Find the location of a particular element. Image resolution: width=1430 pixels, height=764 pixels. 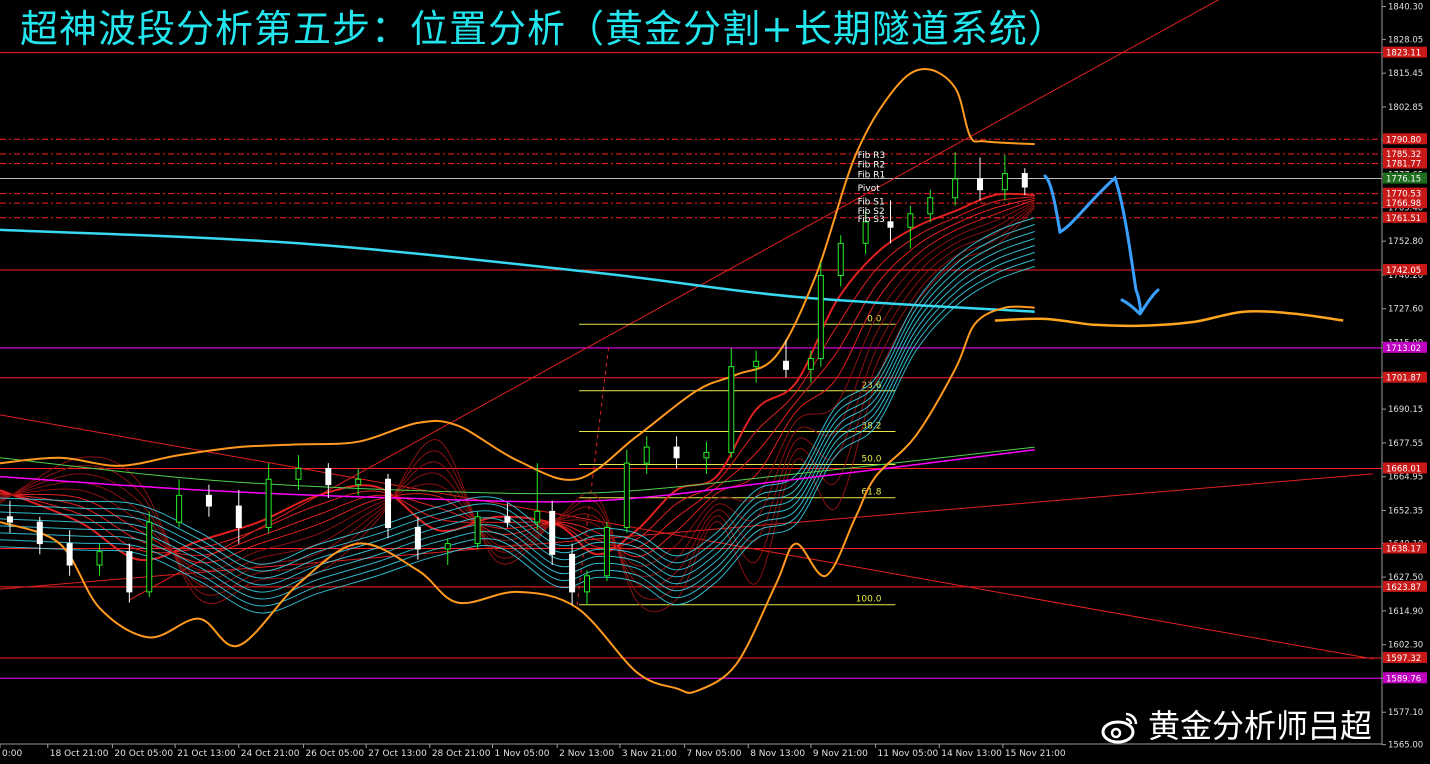

price-tick-label: 1727.60 is located at coordinates (1405, 310).